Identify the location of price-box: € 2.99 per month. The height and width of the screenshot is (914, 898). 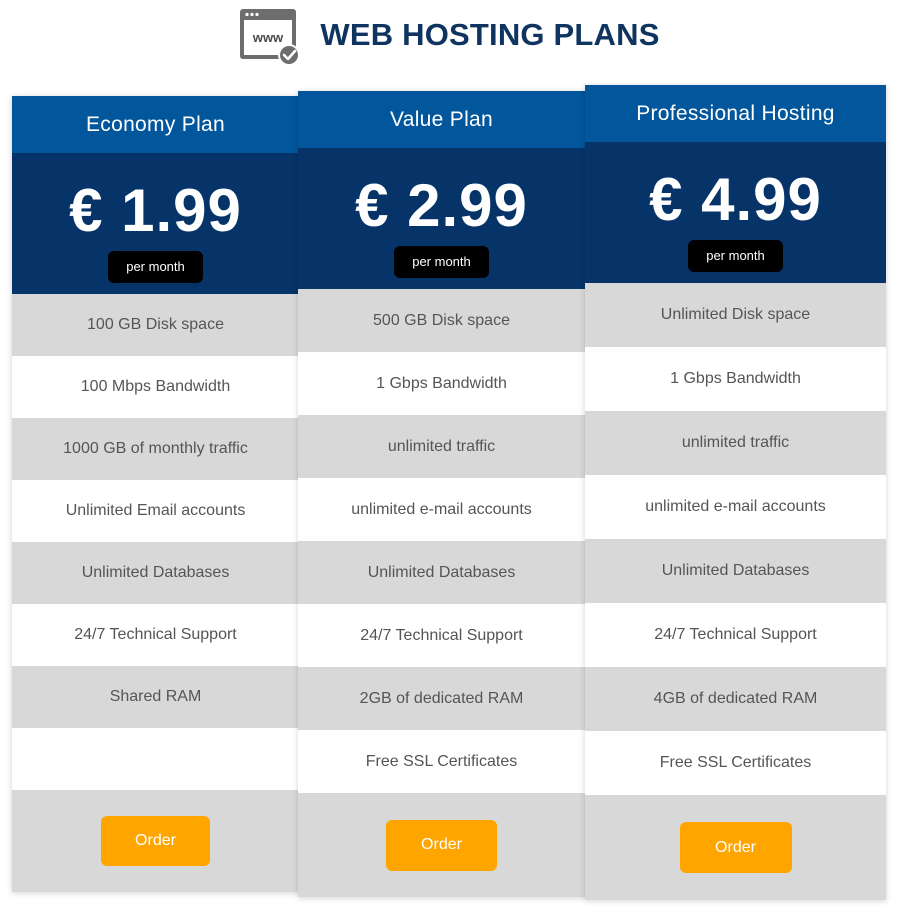
(441, 218).